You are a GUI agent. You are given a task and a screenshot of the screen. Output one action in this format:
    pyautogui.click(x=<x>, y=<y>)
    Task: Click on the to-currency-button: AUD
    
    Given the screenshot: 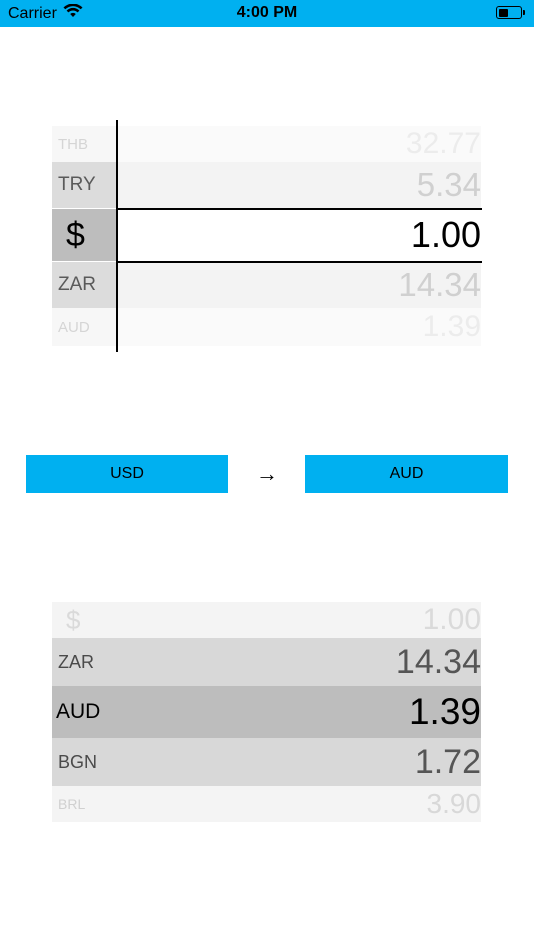 What is the action you would take?
    pyautogui.click(x=406, y=474)
    